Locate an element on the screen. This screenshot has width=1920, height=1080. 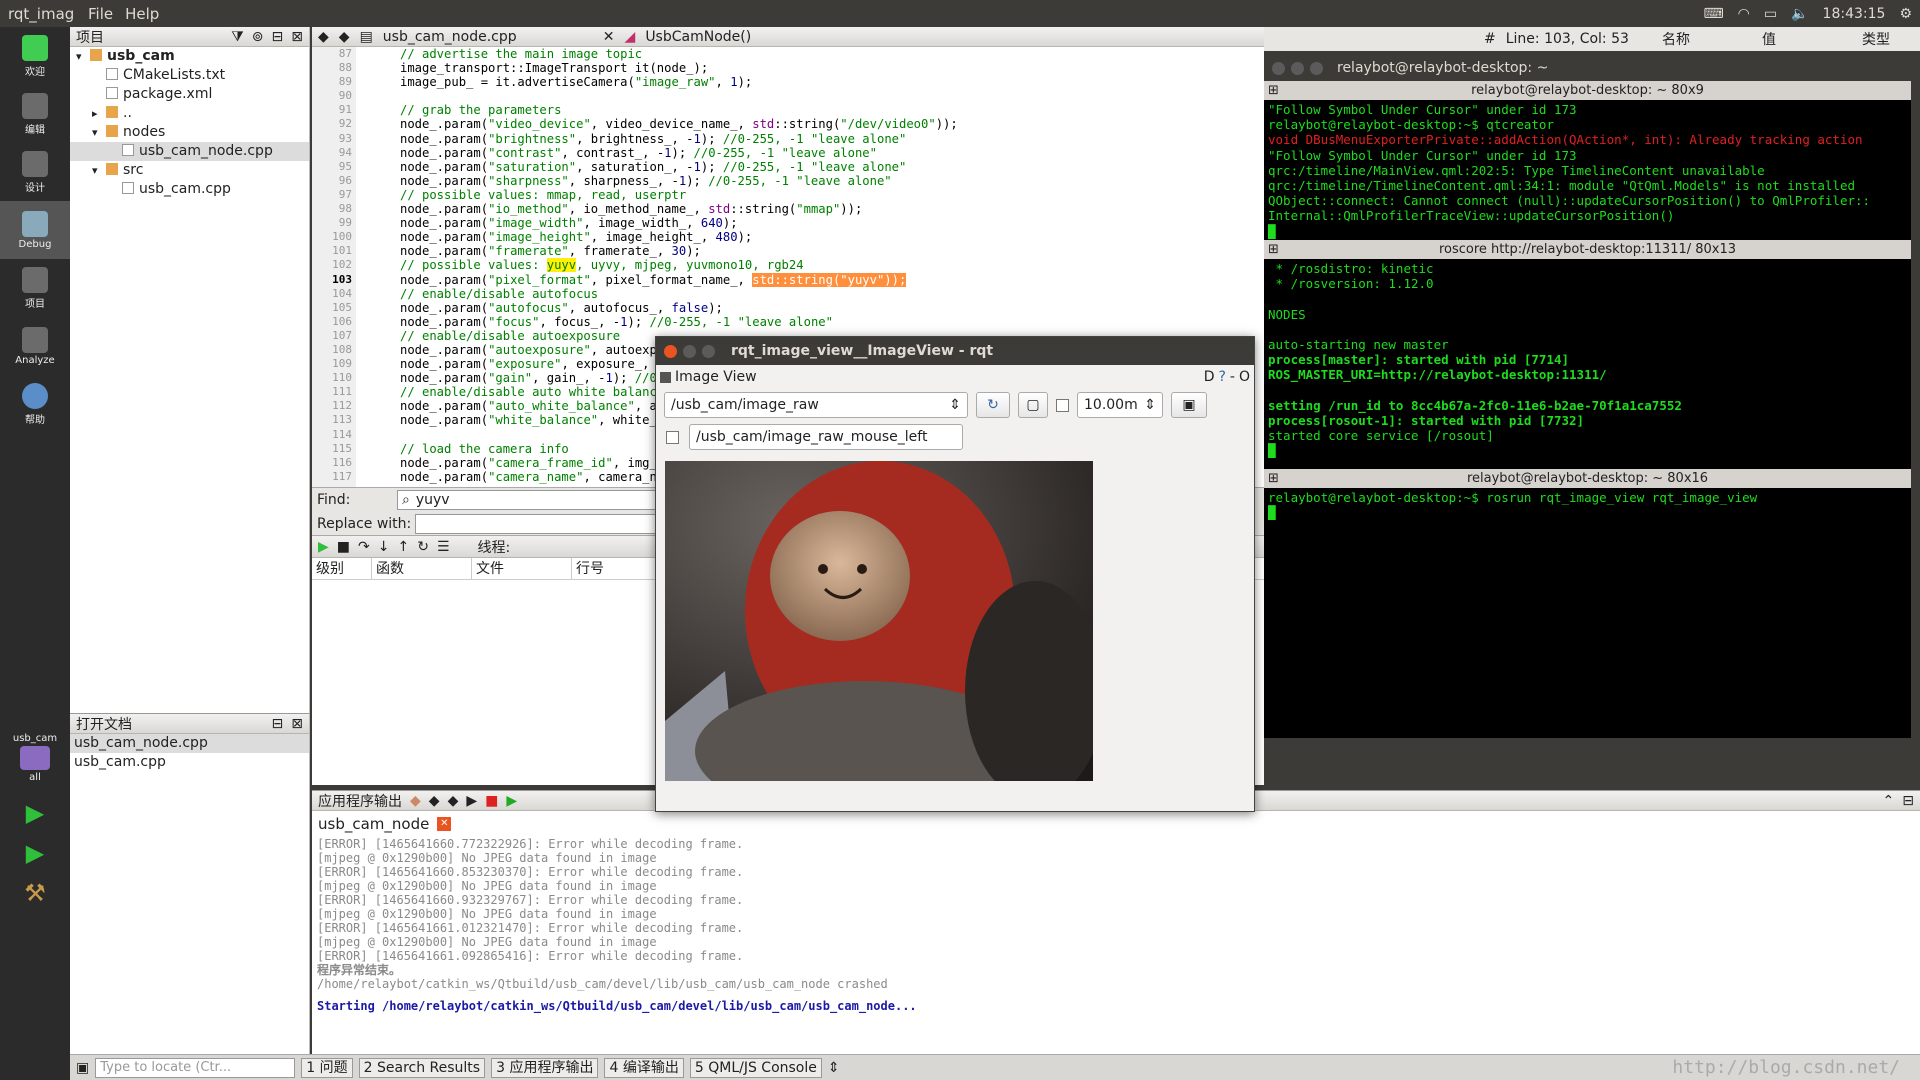
close-plugin-icon: O is located at coordinates (1244, 377).